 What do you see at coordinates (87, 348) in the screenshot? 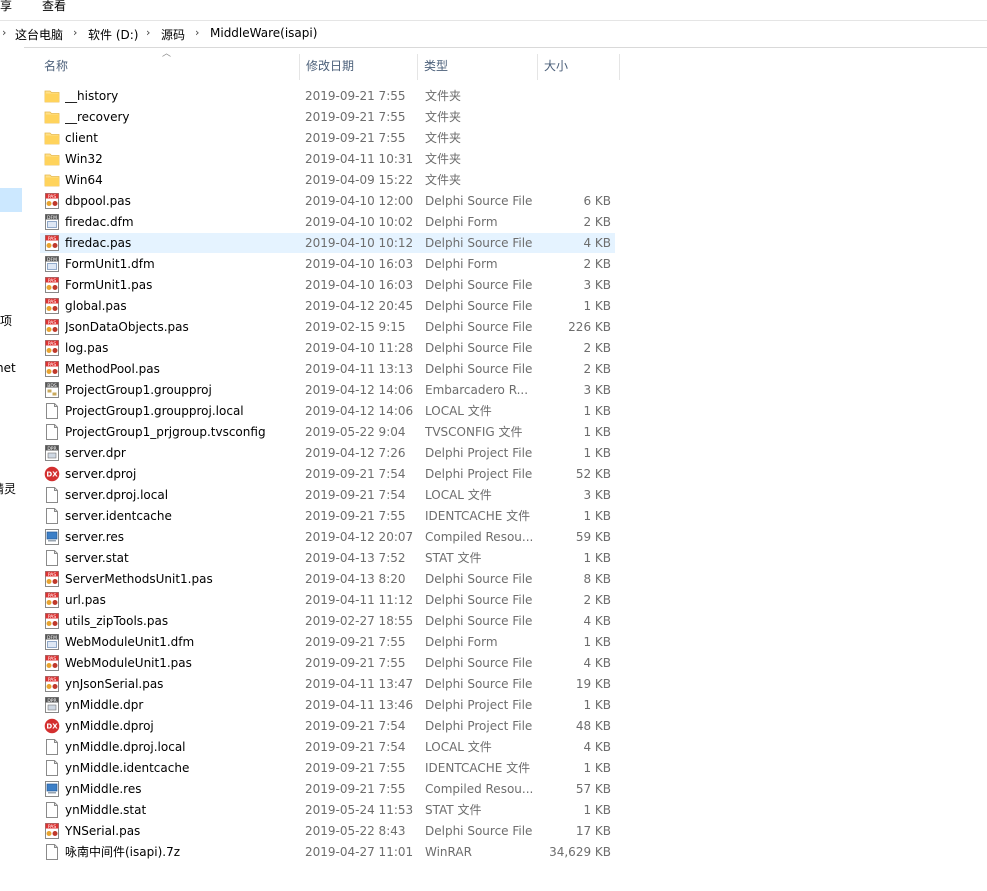
I see `file-name: log.pas` at bounding box center [87, 348].